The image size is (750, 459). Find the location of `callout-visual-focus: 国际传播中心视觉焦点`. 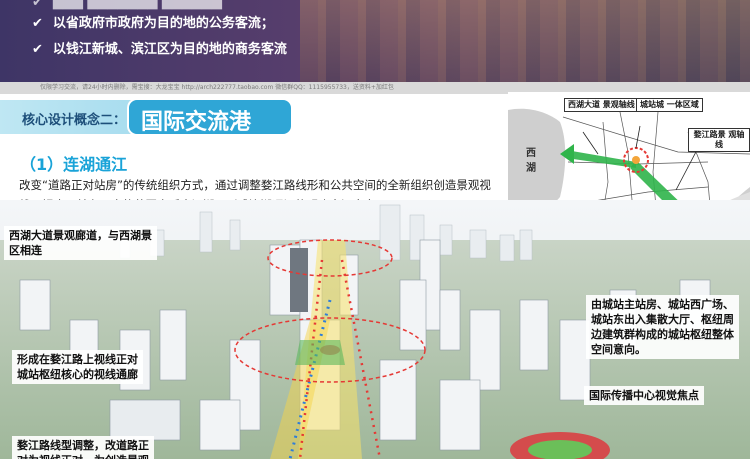

callout-visual-focus: 国际传播中心视觉焦点 is located at coordinates (644, 395).